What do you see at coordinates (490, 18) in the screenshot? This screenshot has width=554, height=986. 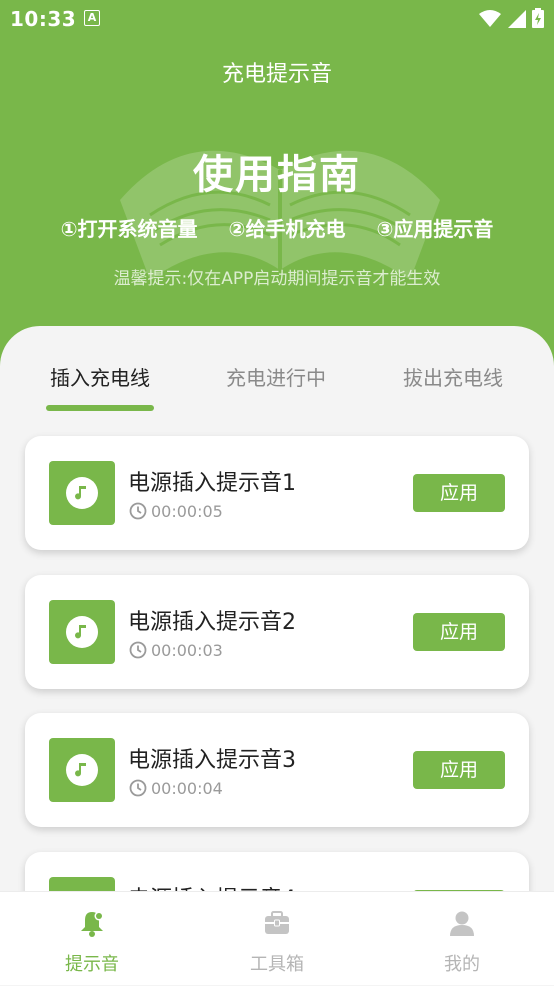 I see `wifi-icon` at bounding box center [490, 18].